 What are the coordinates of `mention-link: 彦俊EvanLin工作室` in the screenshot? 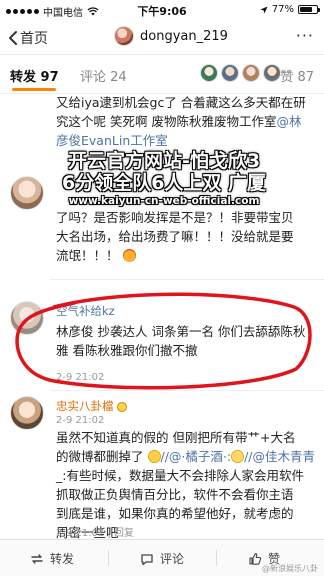 It's located at (187, 140).